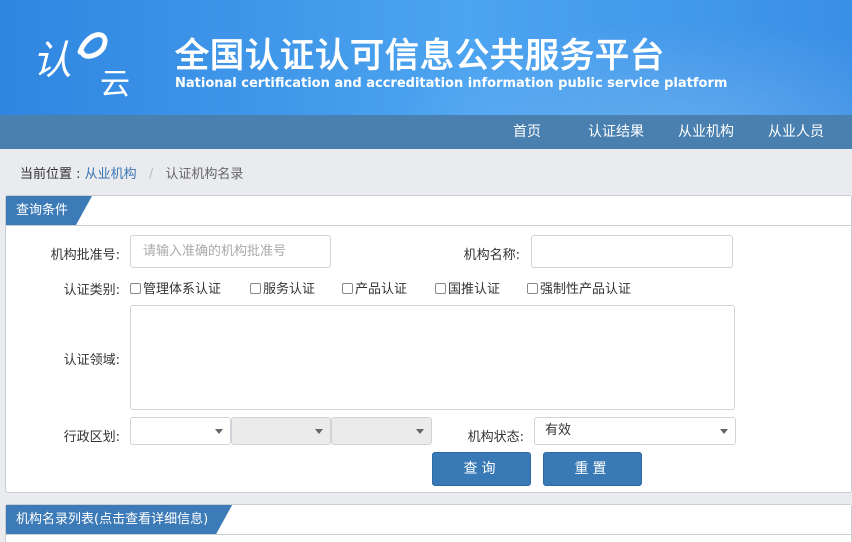  Describe the element at coordinates (706, 132) in the screenshot. I see `nav-item-organizations: 从业机构` at that location.